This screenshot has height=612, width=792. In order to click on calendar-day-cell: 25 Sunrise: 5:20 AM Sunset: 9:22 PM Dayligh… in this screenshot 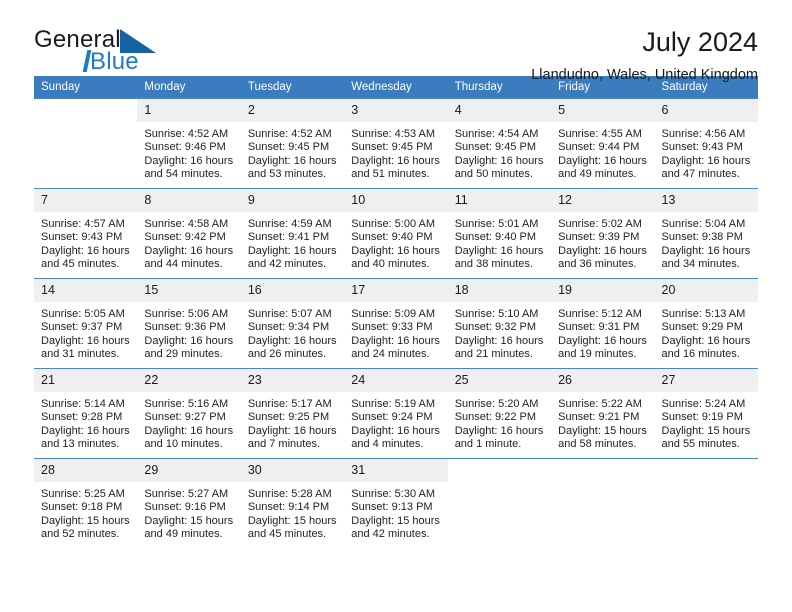, I will do `click(499, 413)`.